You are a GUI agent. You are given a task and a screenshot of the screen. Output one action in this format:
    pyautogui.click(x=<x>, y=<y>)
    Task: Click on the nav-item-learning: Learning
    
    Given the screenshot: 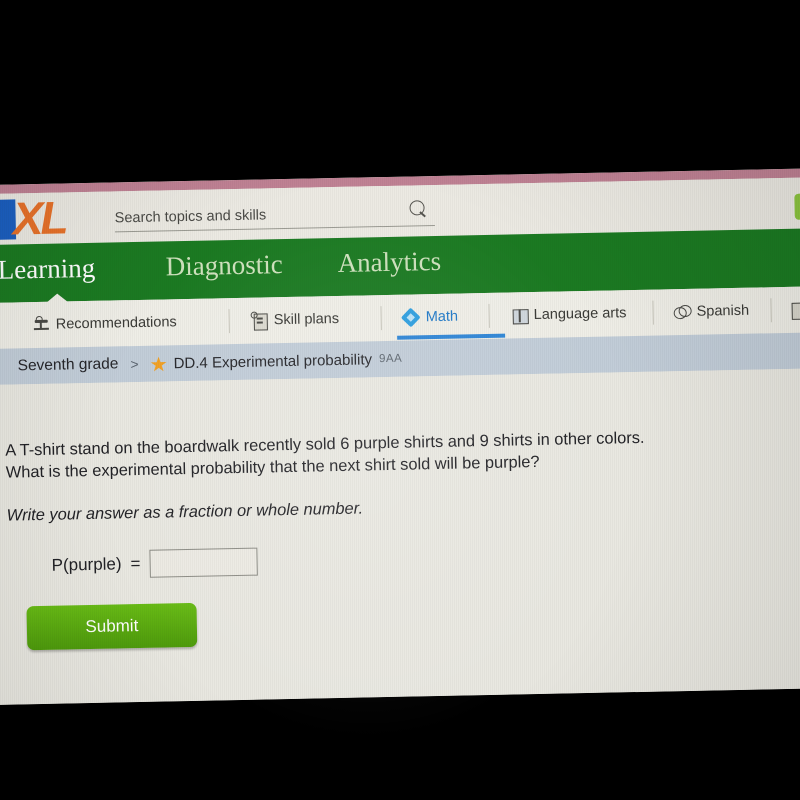 What is the action you would take?
    pyautogui.click(x=47, y=269)
    